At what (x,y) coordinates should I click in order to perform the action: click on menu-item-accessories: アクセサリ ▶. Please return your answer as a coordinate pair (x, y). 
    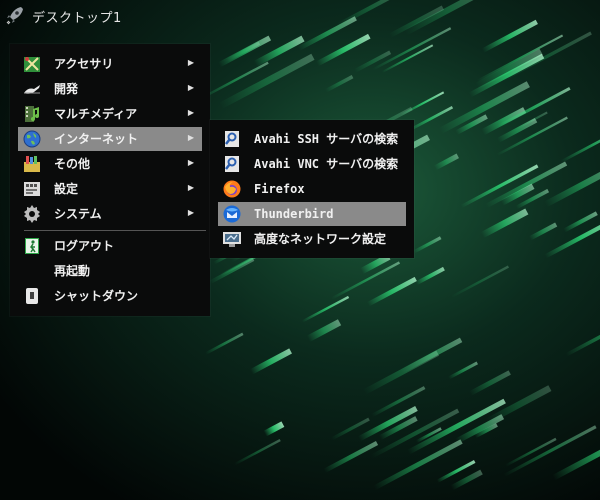
    Looking at the image, I should click on (110, 64).